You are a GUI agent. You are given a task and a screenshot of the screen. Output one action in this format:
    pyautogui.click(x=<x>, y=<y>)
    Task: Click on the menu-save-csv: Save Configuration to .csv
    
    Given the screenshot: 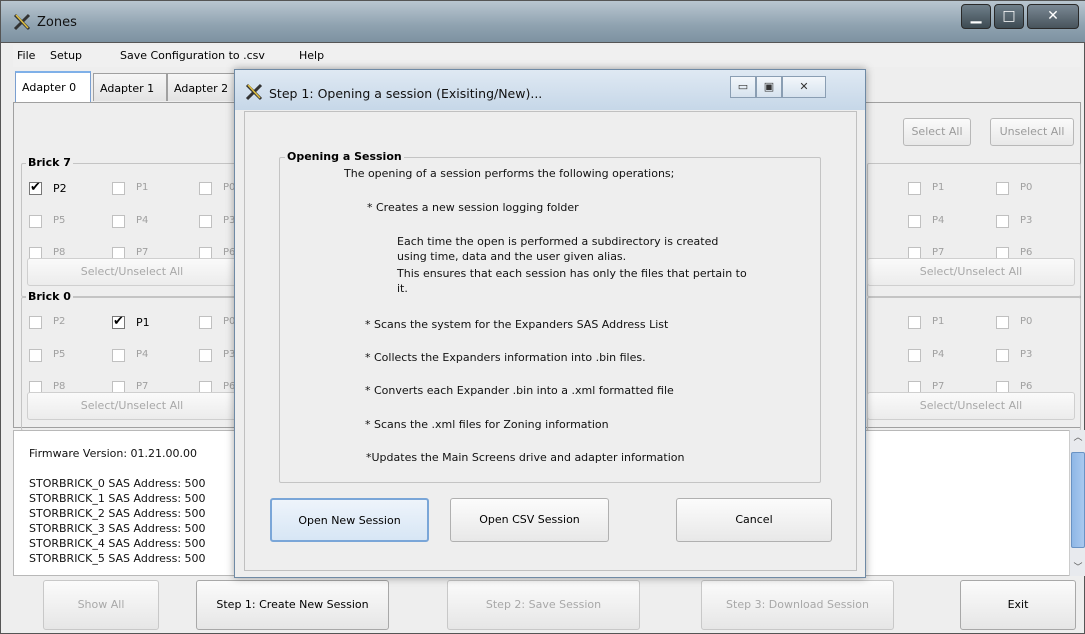 What is the action you would take?
    pyautogui.click(x=192, y=55)
    